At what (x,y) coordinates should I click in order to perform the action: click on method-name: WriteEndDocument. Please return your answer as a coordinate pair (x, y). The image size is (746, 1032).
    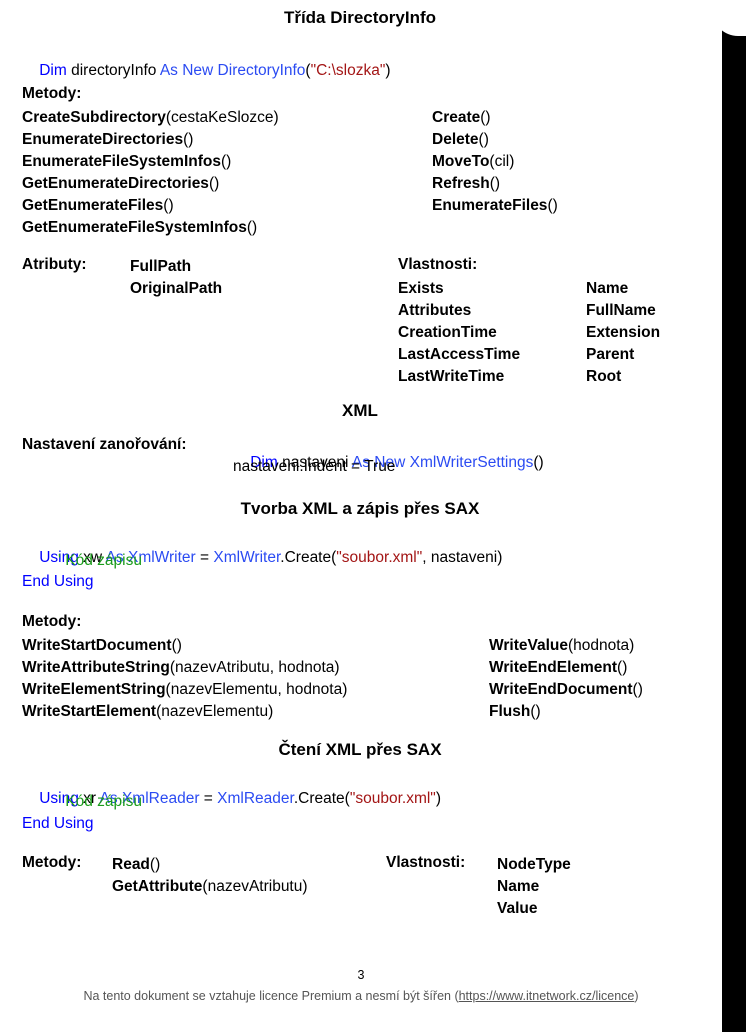
    Looking at the image, I should click on (561, 689).